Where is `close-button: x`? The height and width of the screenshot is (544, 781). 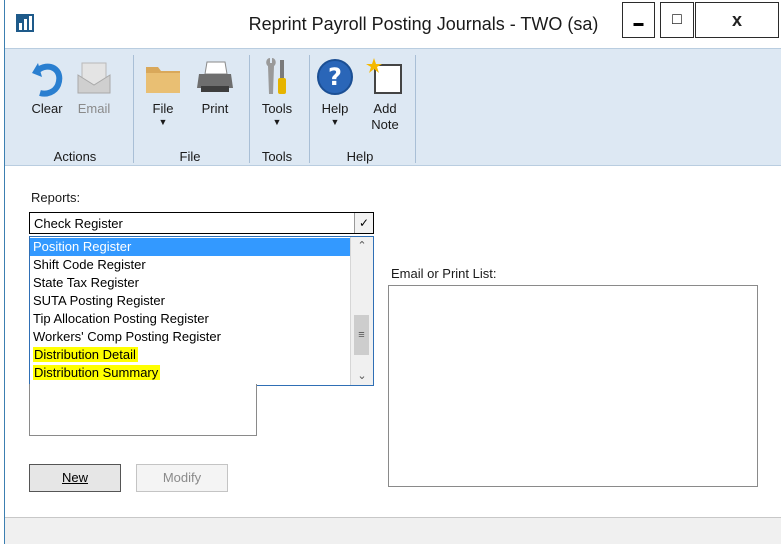 close-button: x is located at coordinates (737, 20).